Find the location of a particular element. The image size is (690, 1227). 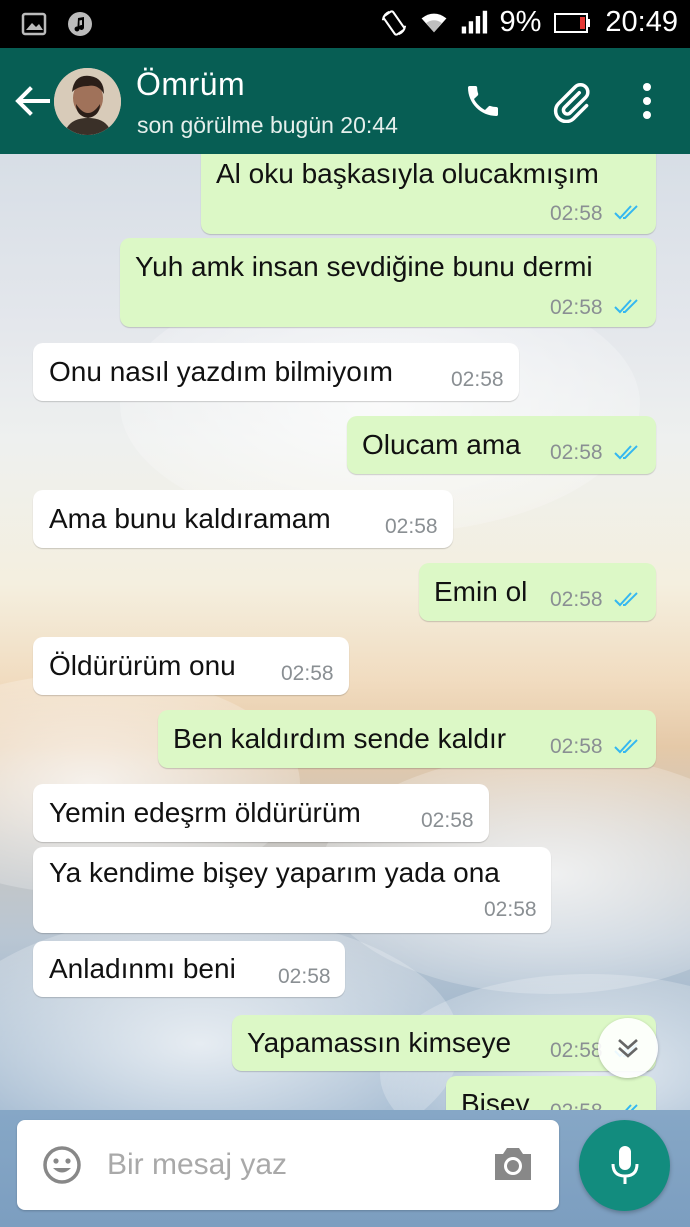

mic-icon is located at coordinates (624, 1164).